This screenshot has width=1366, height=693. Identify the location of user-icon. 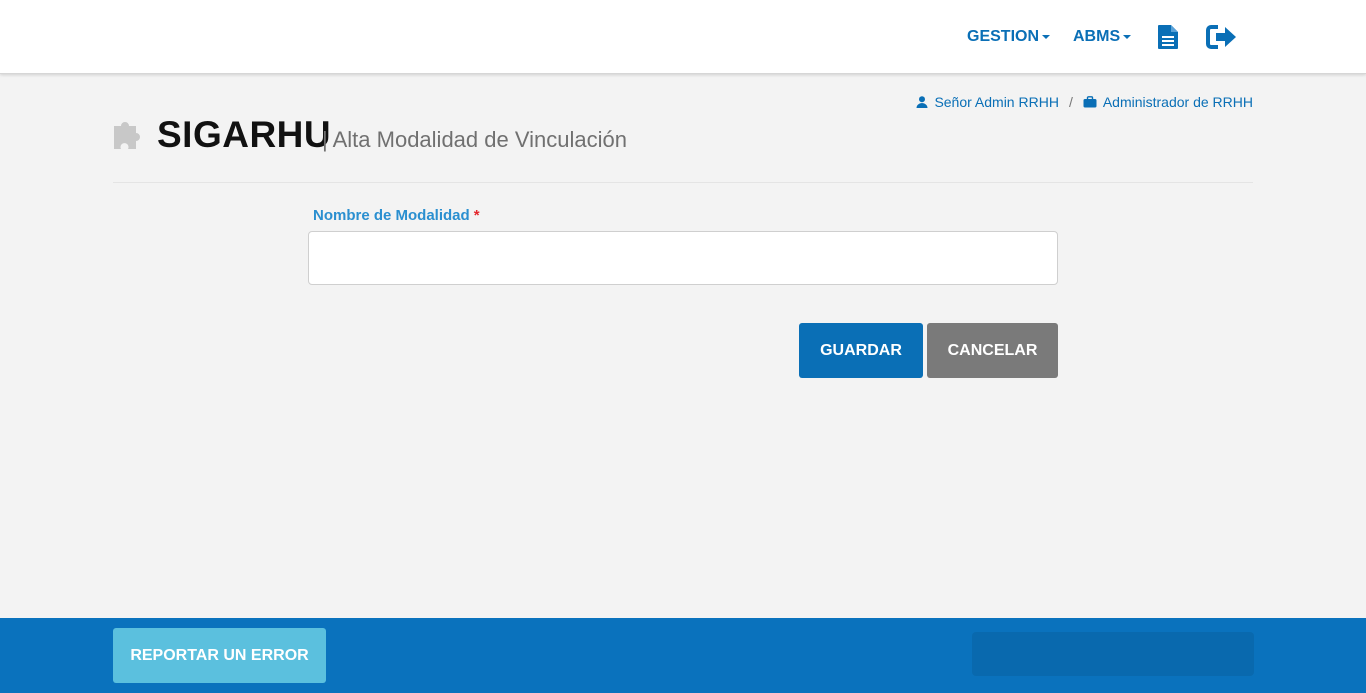
(922, 102).